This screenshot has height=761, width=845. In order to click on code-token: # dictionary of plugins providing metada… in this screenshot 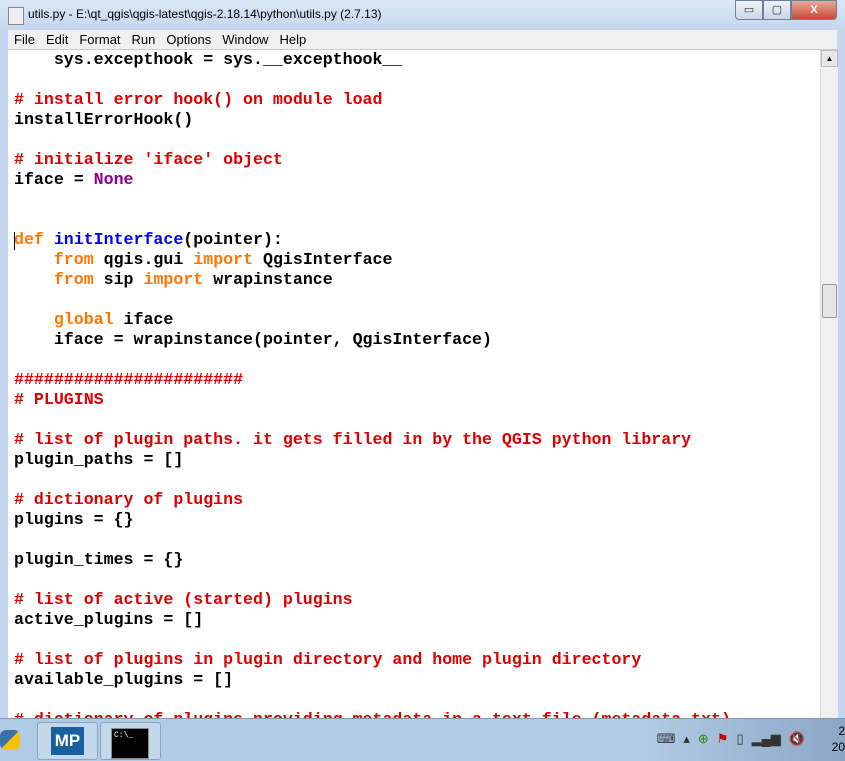, I will do `click(372, 714)`.